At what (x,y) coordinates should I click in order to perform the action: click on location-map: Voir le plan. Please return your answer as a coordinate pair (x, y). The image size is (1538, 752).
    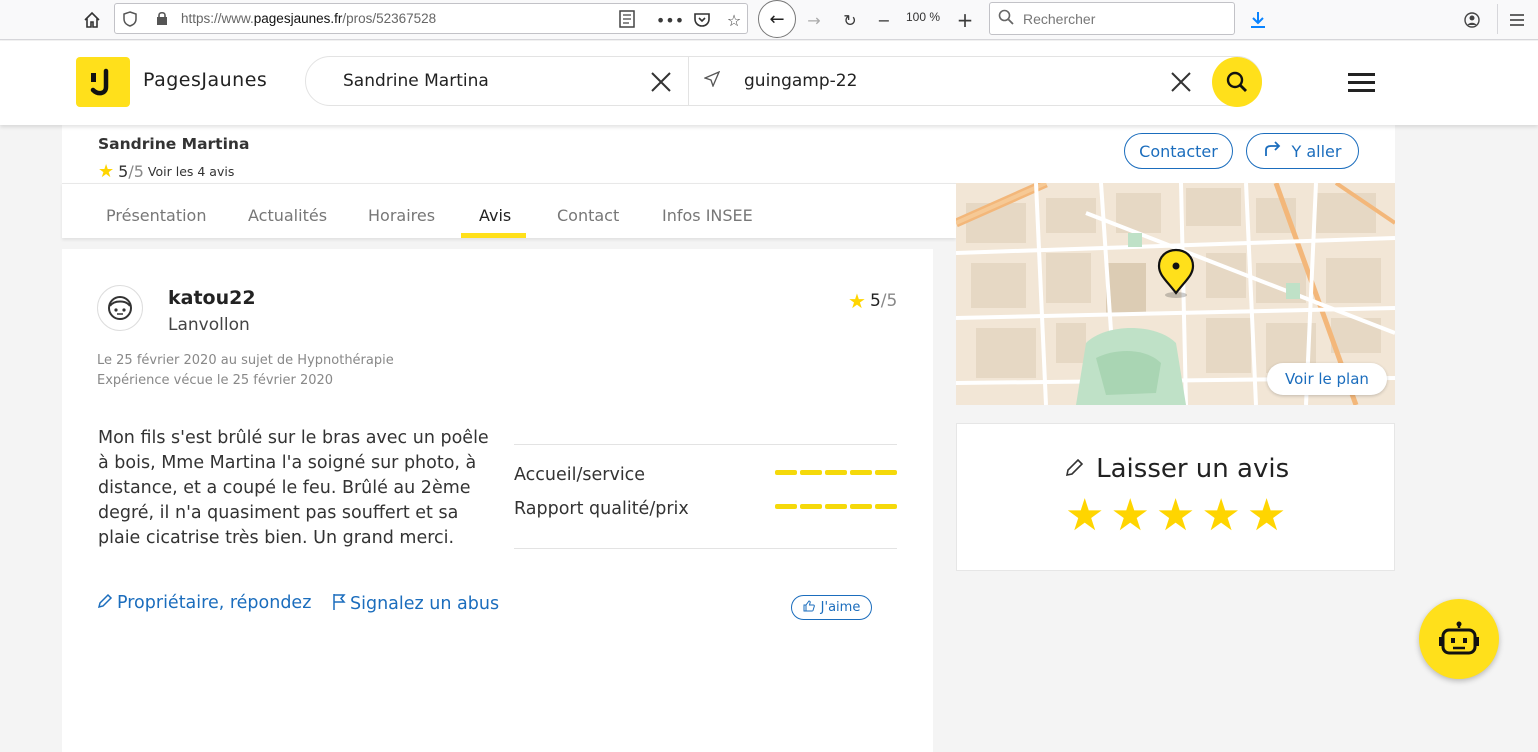
    Looking at the image, I should click on (1175, 294).